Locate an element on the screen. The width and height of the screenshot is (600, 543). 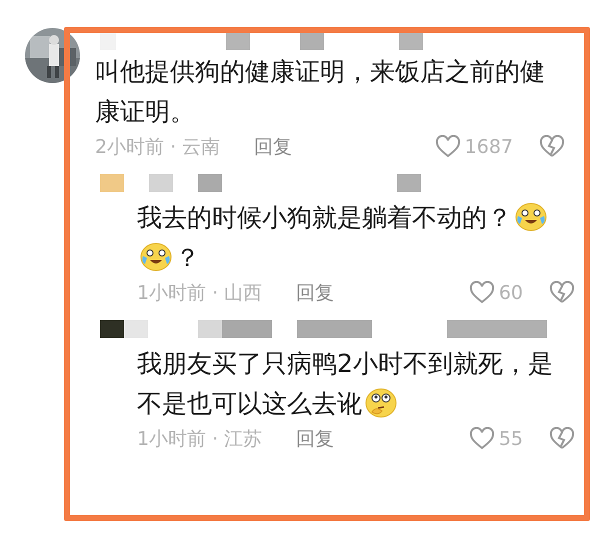
comment-meta: 1小时前 · 江苏 is located at coordinates (199, 439).